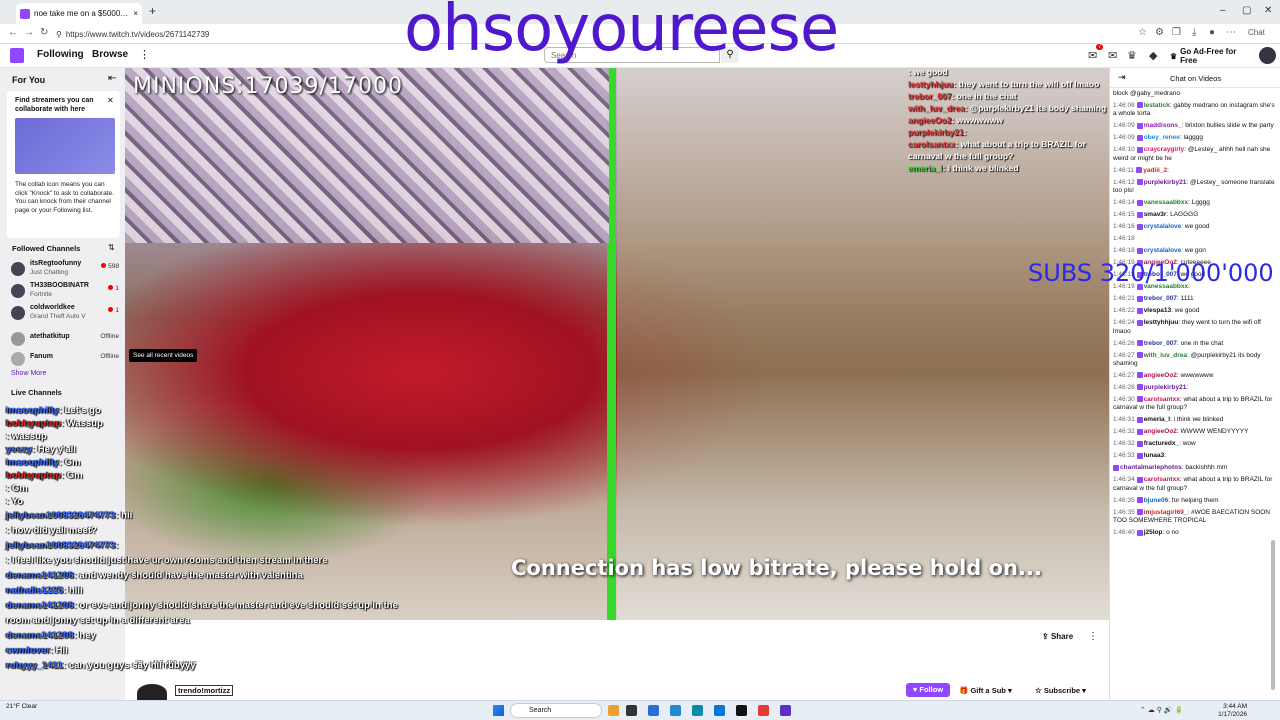 The image size is (1280, 720). I want to click on crown-icon: ♛, so click(1132, 55).